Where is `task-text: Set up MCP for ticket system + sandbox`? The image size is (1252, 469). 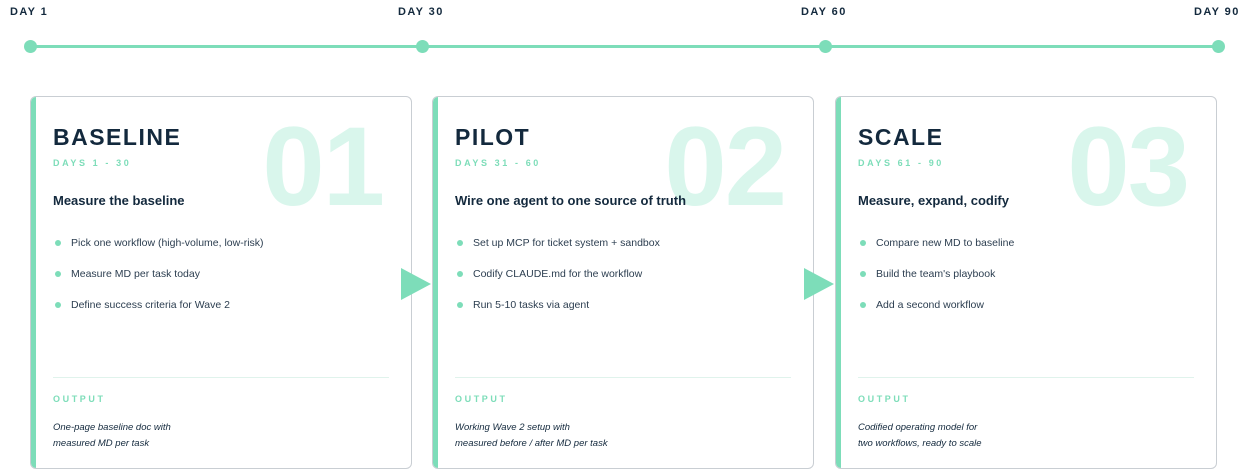 task-text: Set up MCP for ticket system + sandbox is located at coordinates (566, 243).